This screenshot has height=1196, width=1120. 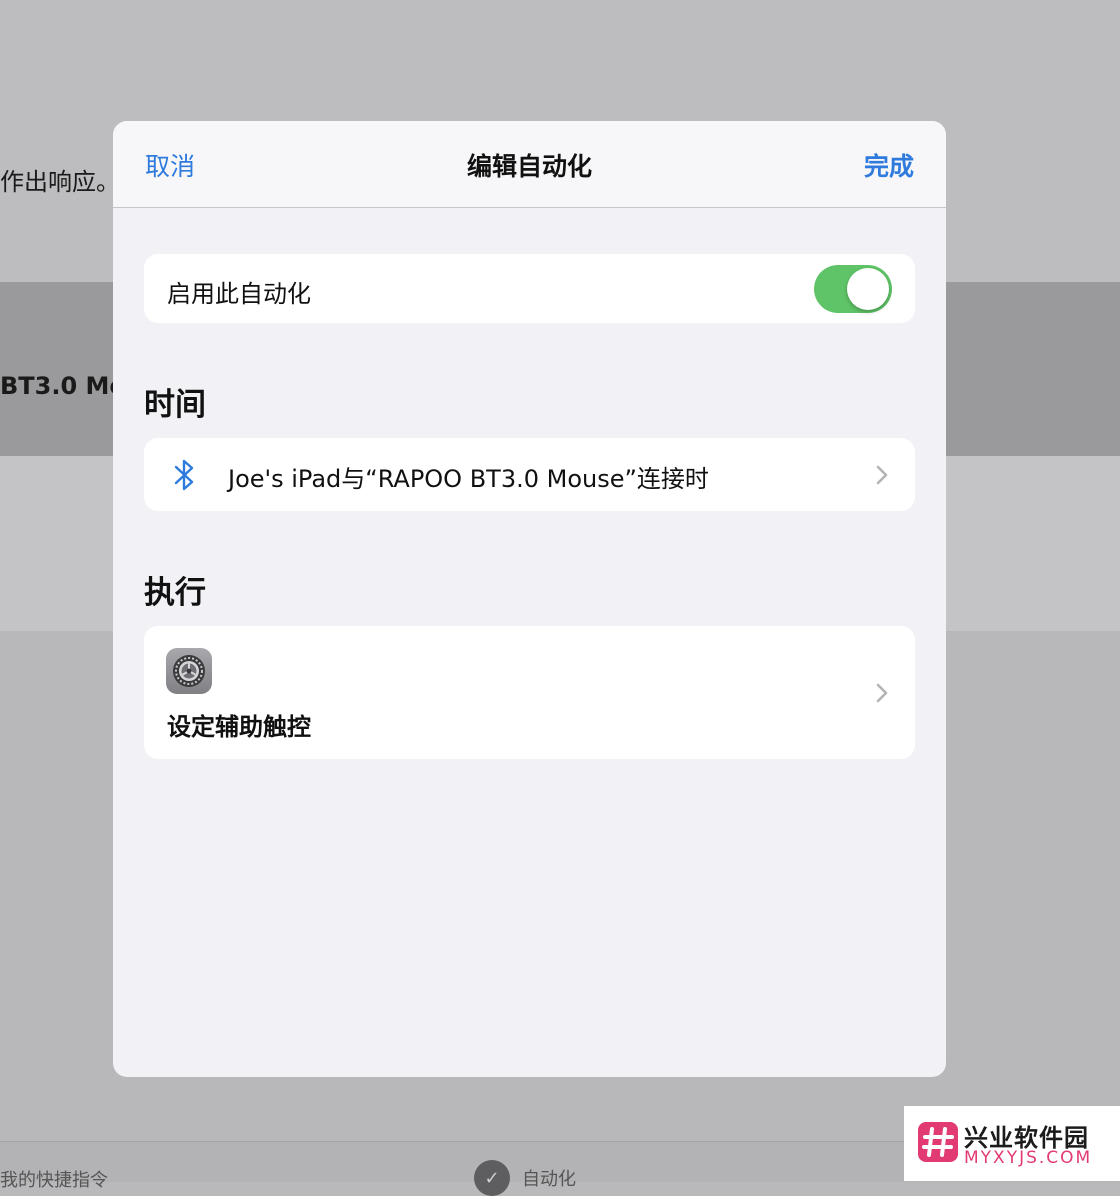 What do you see at coordinates (868, 289) in the screenshot?
I see `switch-knob` at bounding box center [868, 289].